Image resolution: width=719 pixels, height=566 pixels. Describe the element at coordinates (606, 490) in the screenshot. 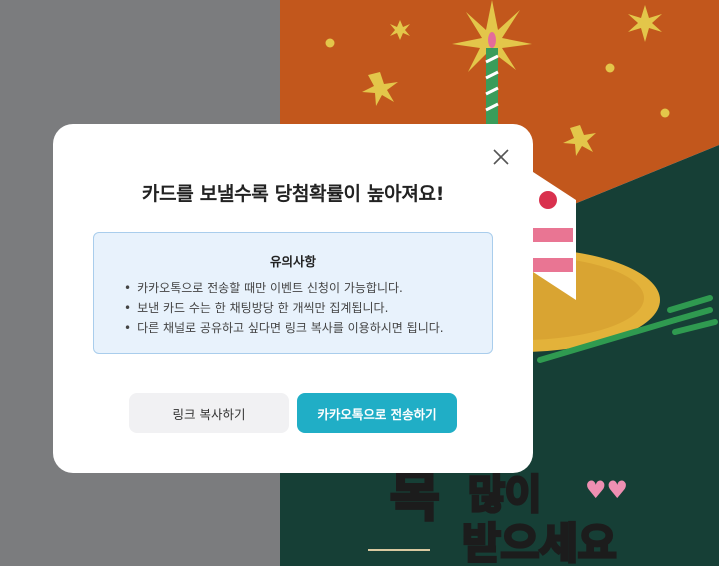

I see `heart-icon: ♥♥` at that location.